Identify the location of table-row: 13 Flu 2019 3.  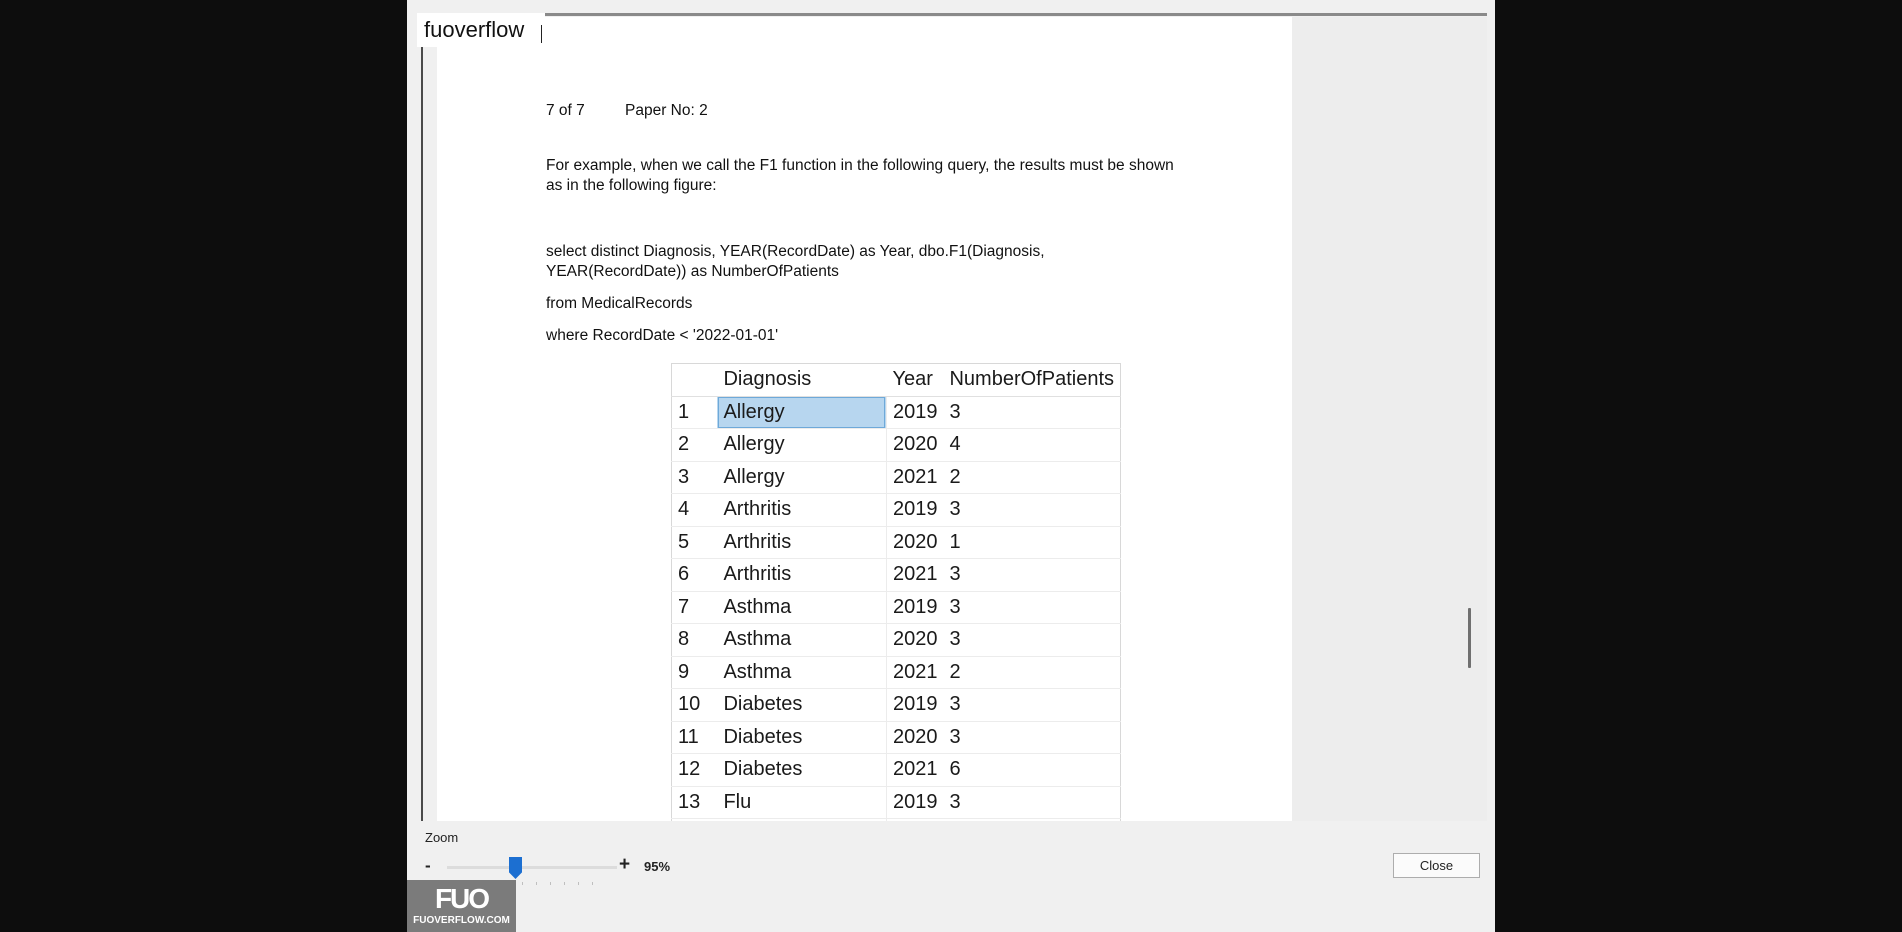
(896, 802).